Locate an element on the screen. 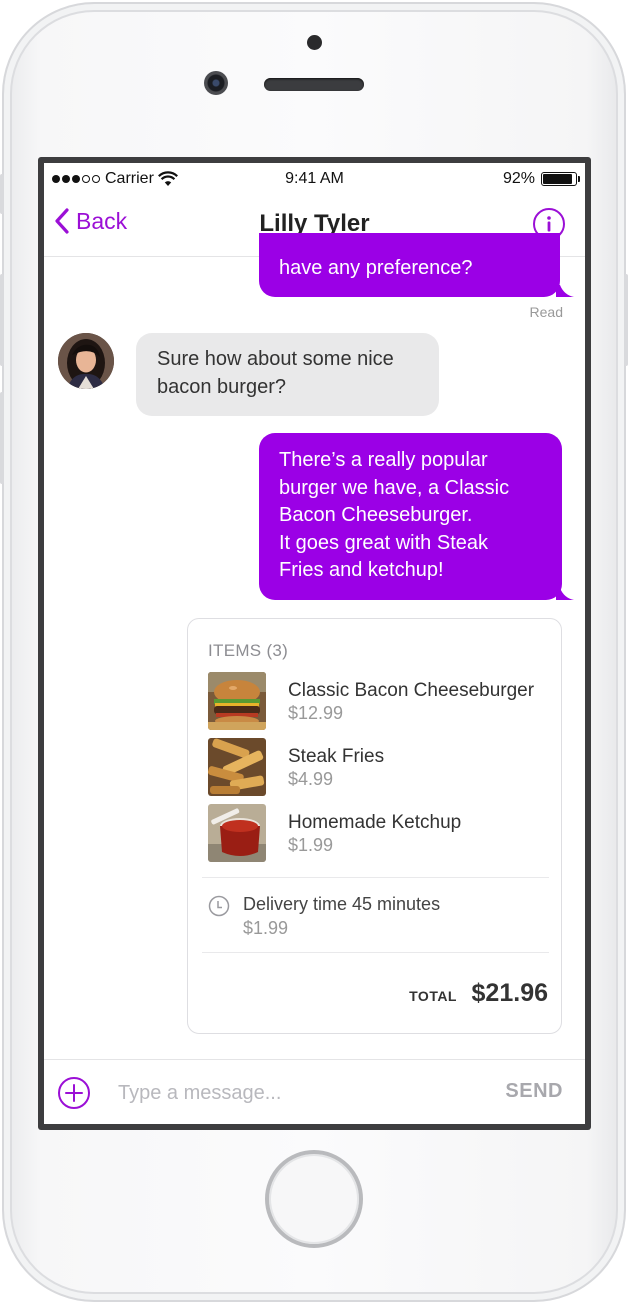  status-right: 92% is located at coordinates (541, 179).